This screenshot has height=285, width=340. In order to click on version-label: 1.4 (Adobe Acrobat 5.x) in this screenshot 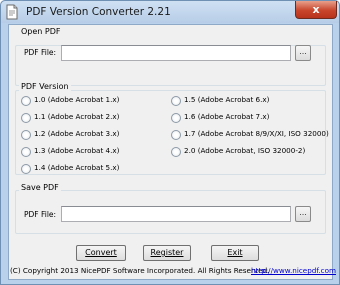, I will do `click(77, 167)`.